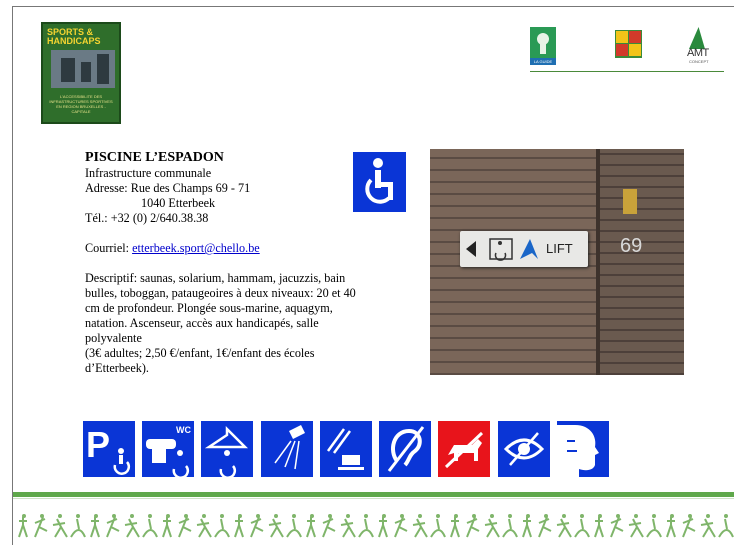 Image resolution: width=738 pixels, height=547 pixels. What do you see at coordinates (183, 430) in the screenshot?
I see `wc-label: WC` at bounding box center [183, 430].